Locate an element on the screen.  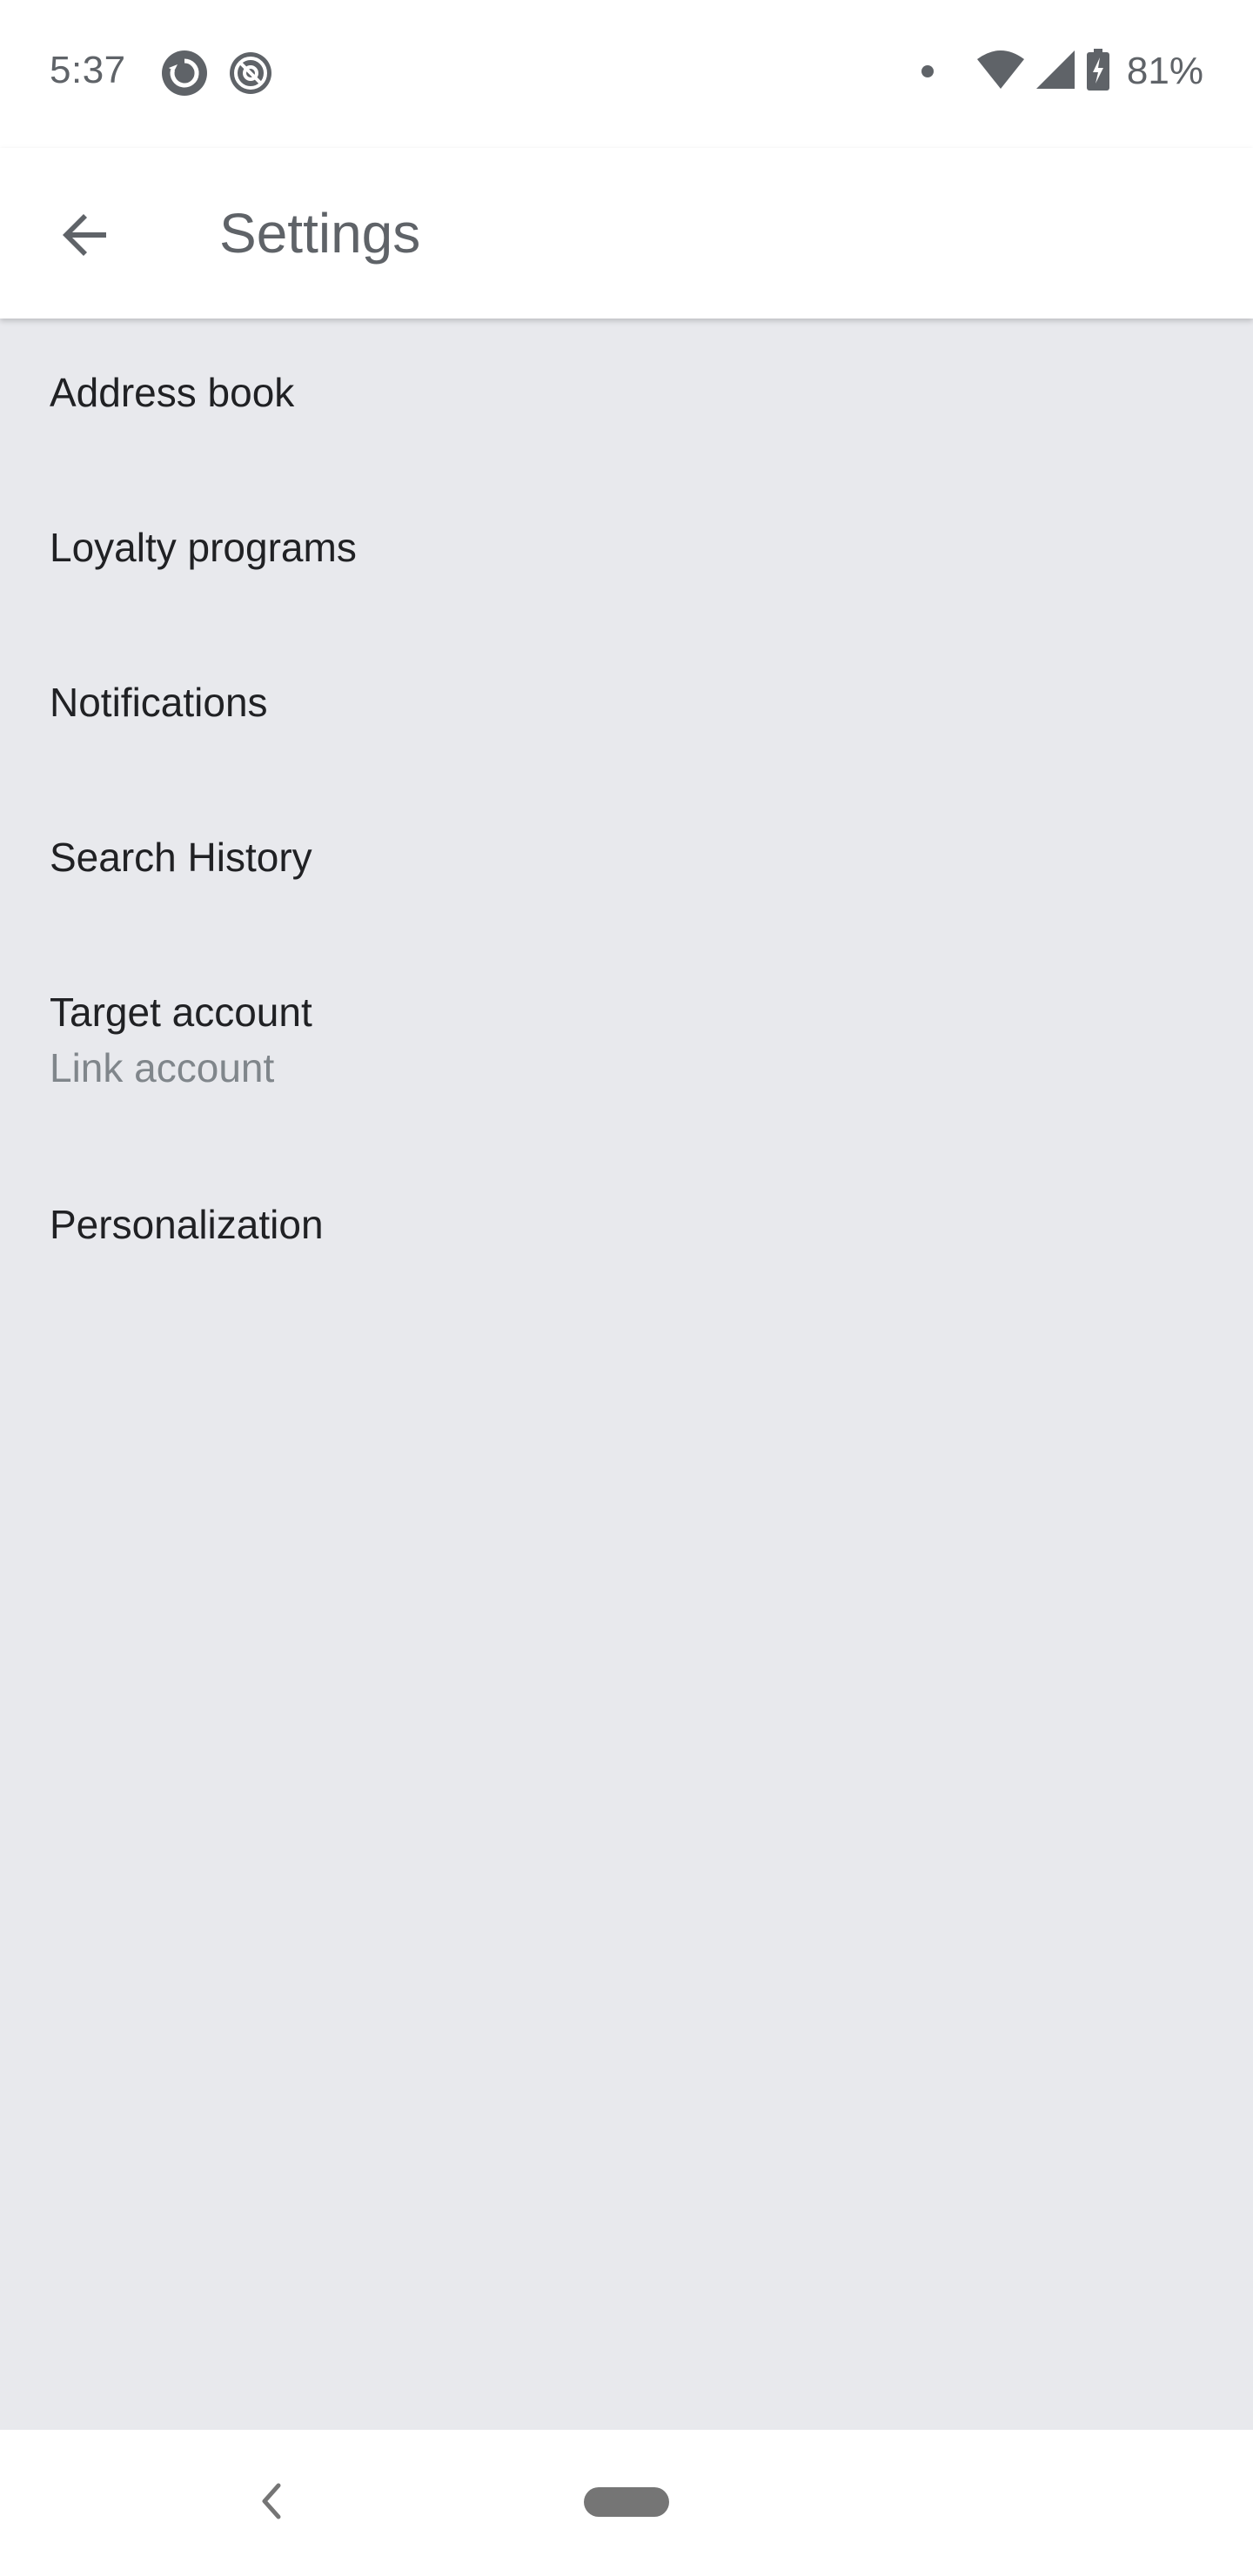
battery-percent: 81% is located at coordinates (1164, 71).